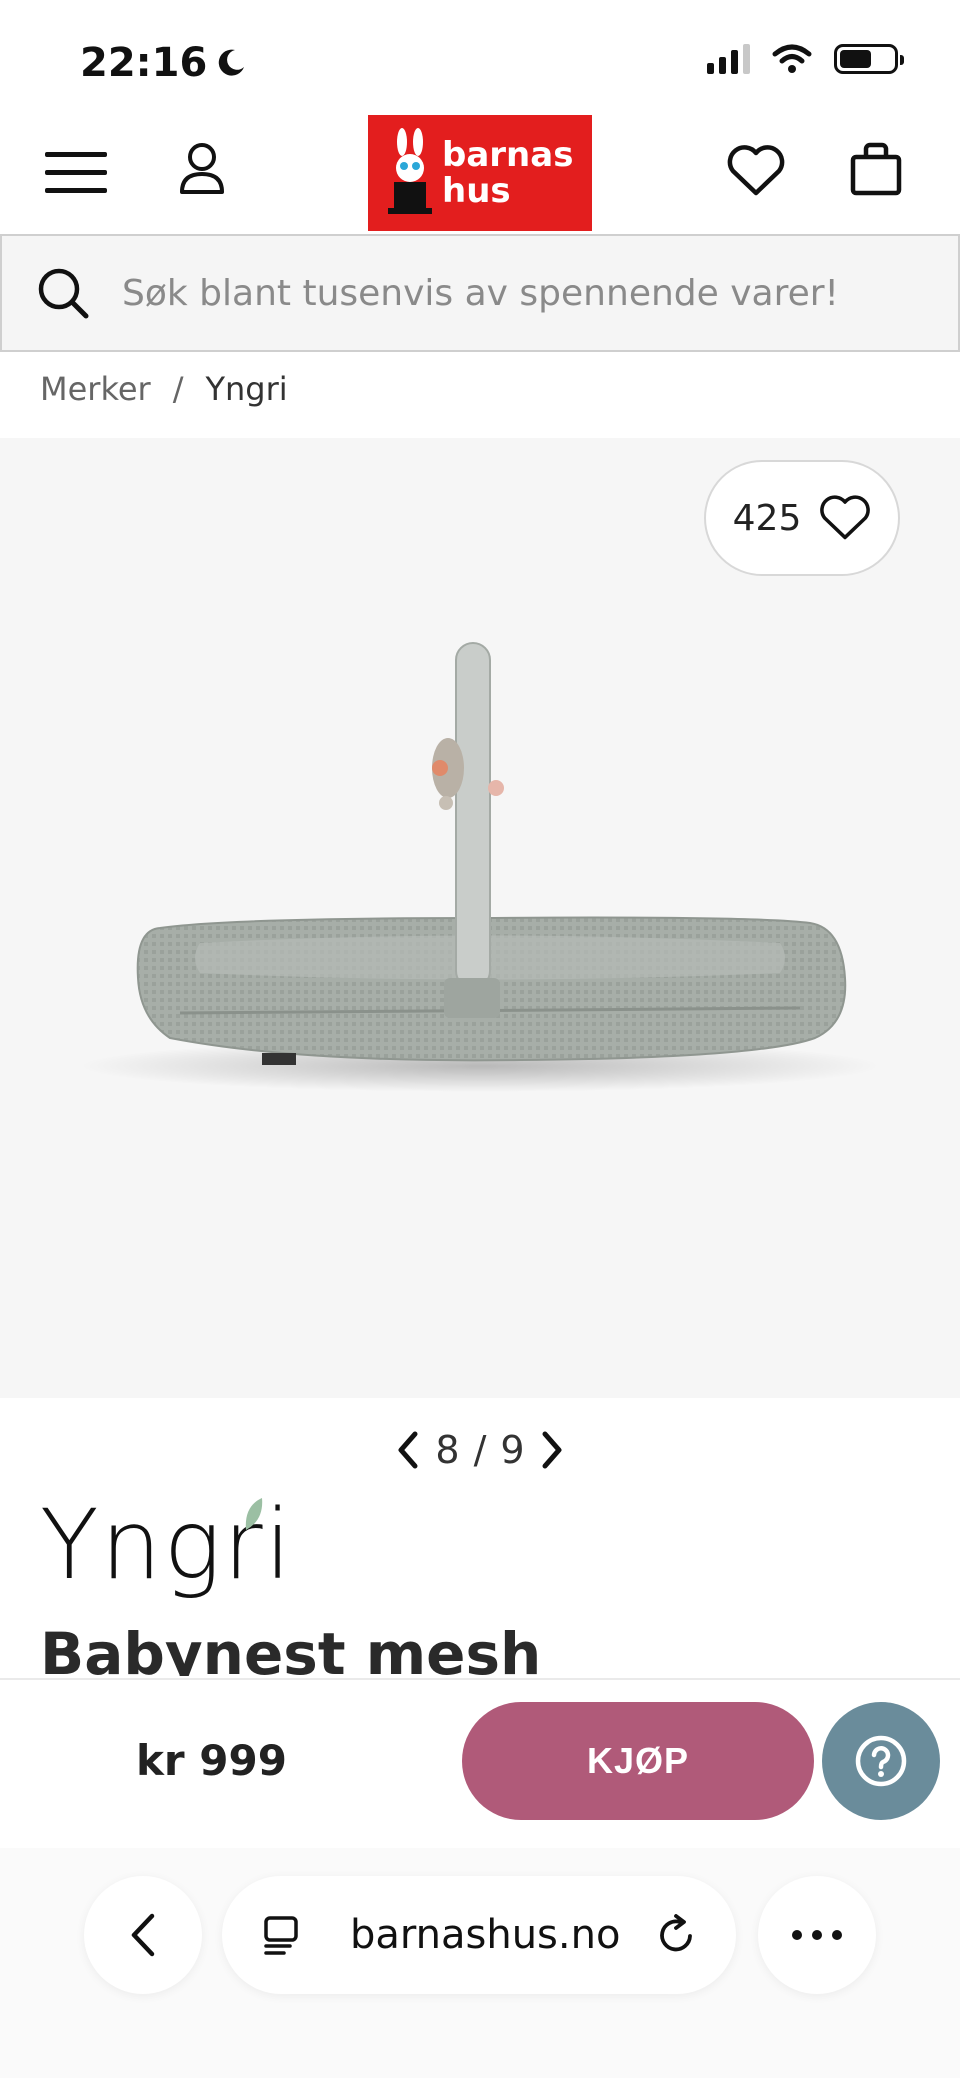 The image size is (960, 2078). Describe the element at coordinates (476, 191) in the screenshot. I see `logo-text-line2: hus` at that location.